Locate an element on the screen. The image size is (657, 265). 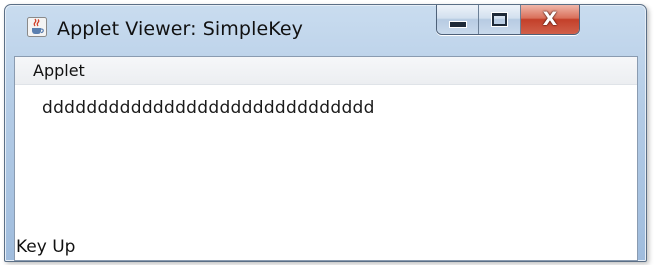
window-controls: X is located at coordinates (508, 20).